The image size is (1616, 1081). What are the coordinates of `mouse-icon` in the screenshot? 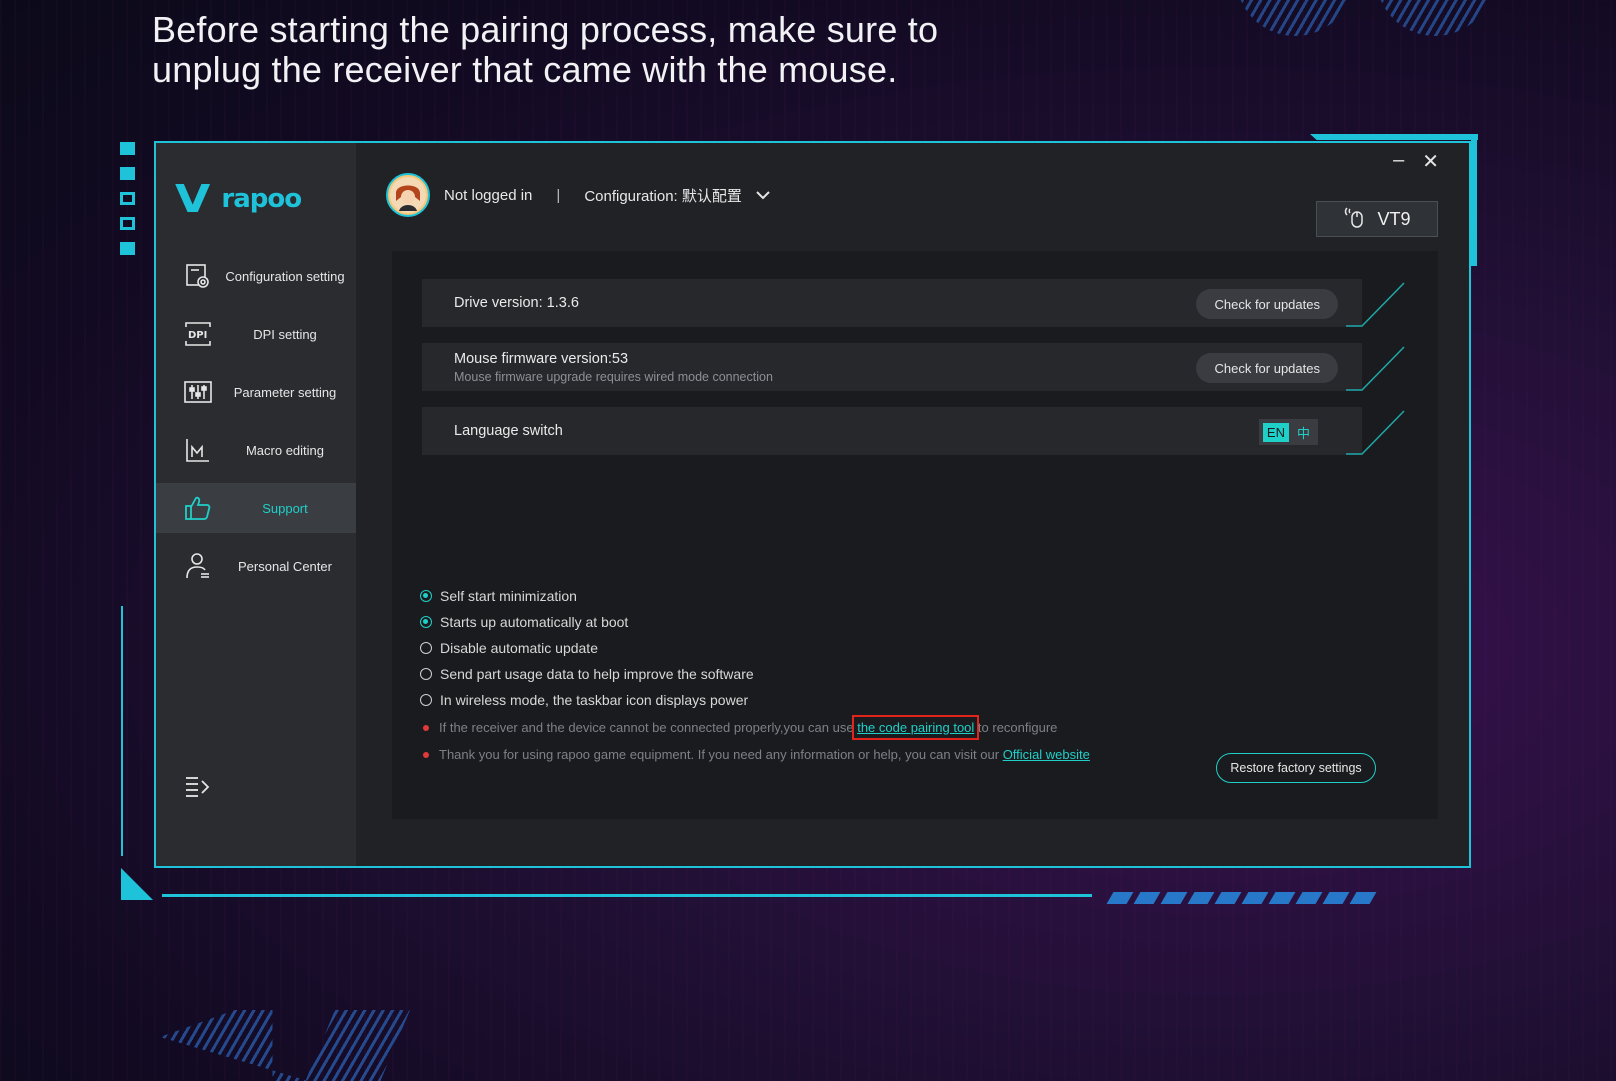 It's located at (1355, 219).